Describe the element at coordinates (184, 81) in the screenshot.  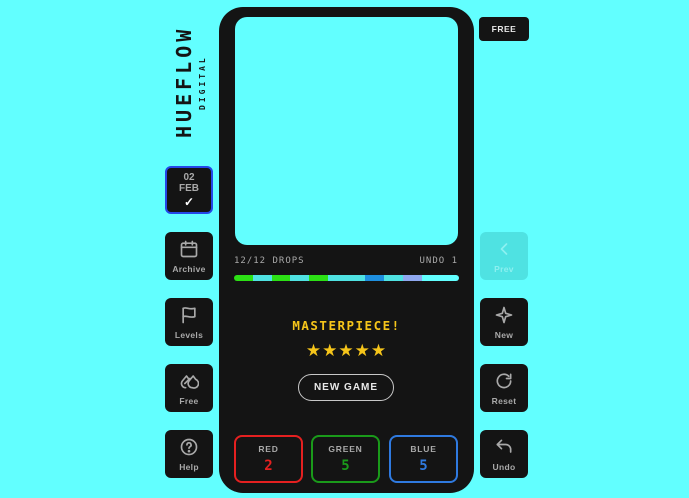
I see `app-title: HUEFLOW` at that location.